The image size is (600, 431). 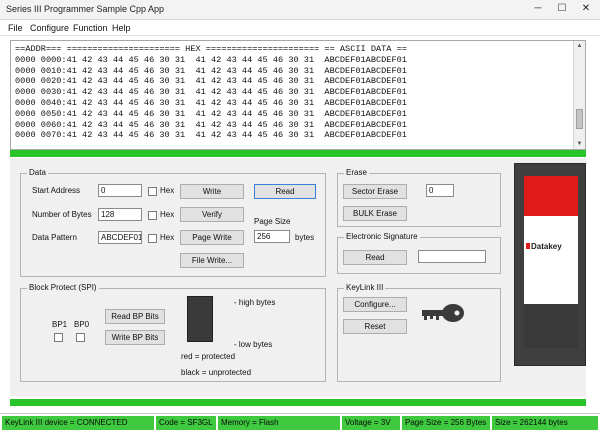 I want to click on low-bytes-label: - low bytes, so click(x=253, y=344).